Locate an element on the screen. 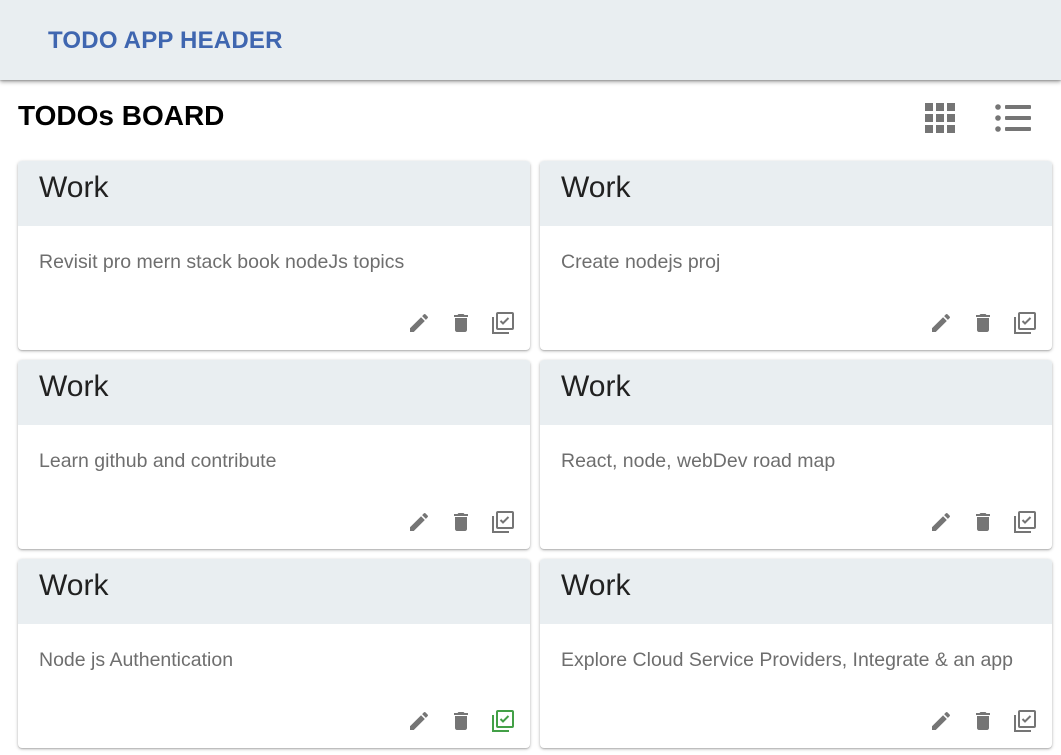  todo-card: Work React, node, webDev road map is located at coordinates (796, 454).